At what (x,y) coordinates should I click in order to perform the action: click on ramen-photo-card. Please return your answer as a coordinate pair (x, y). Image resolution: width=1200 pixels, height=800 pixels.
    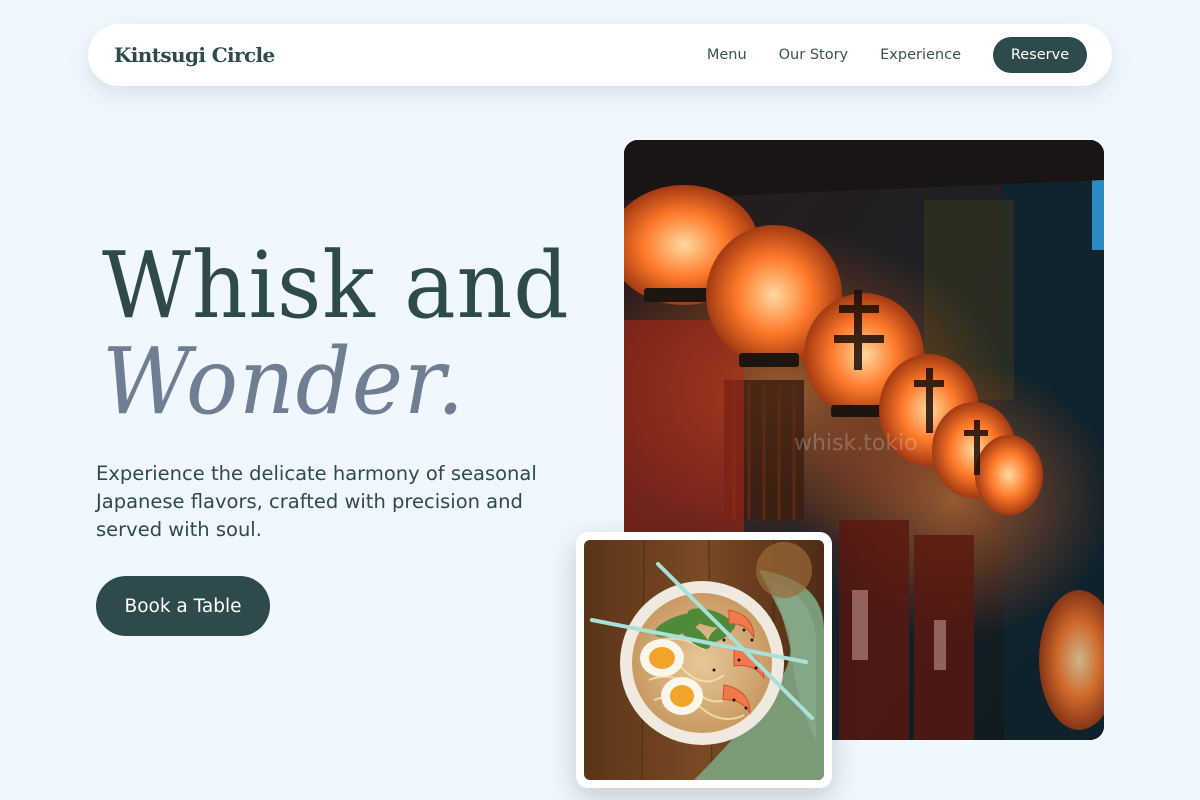
    Looking at the image, I should click on (704, 660).